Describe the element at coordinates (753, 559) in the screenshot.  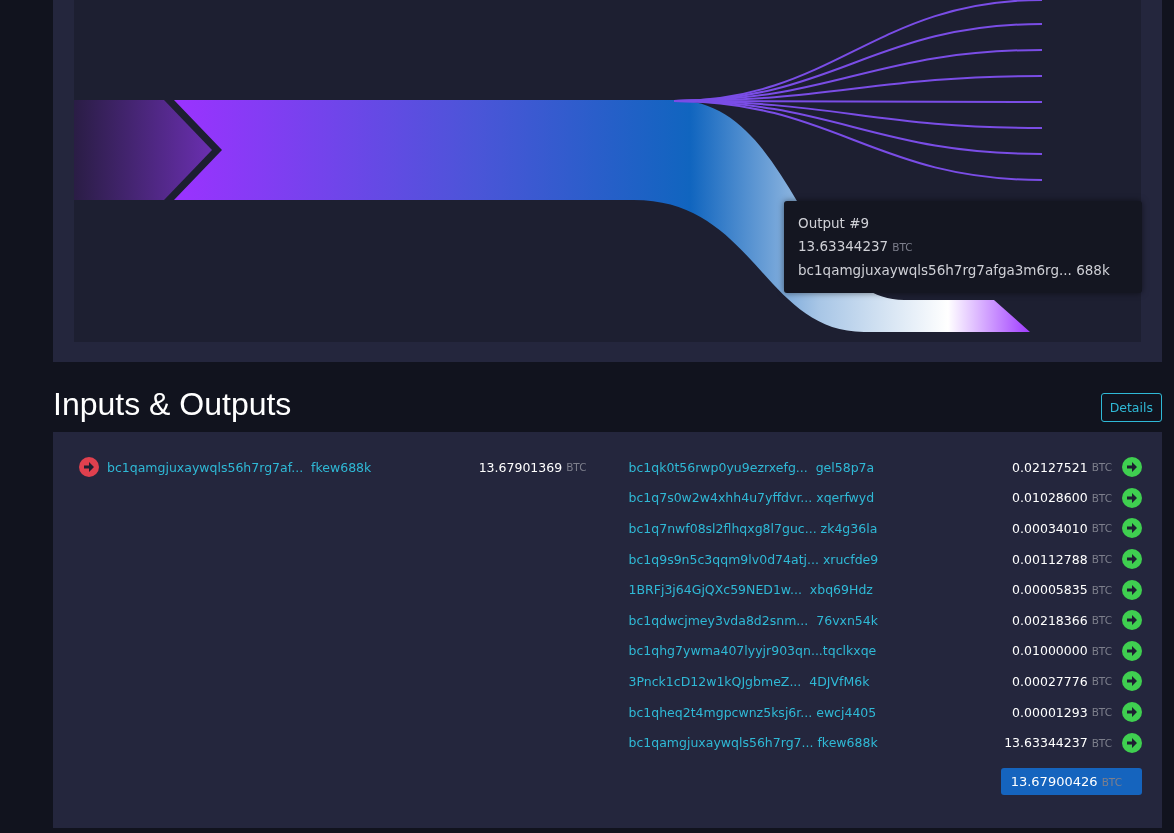
I see `address-link: bc1q9s9n5c3qqm9lv0d74atj... xrucfde9` at that location.